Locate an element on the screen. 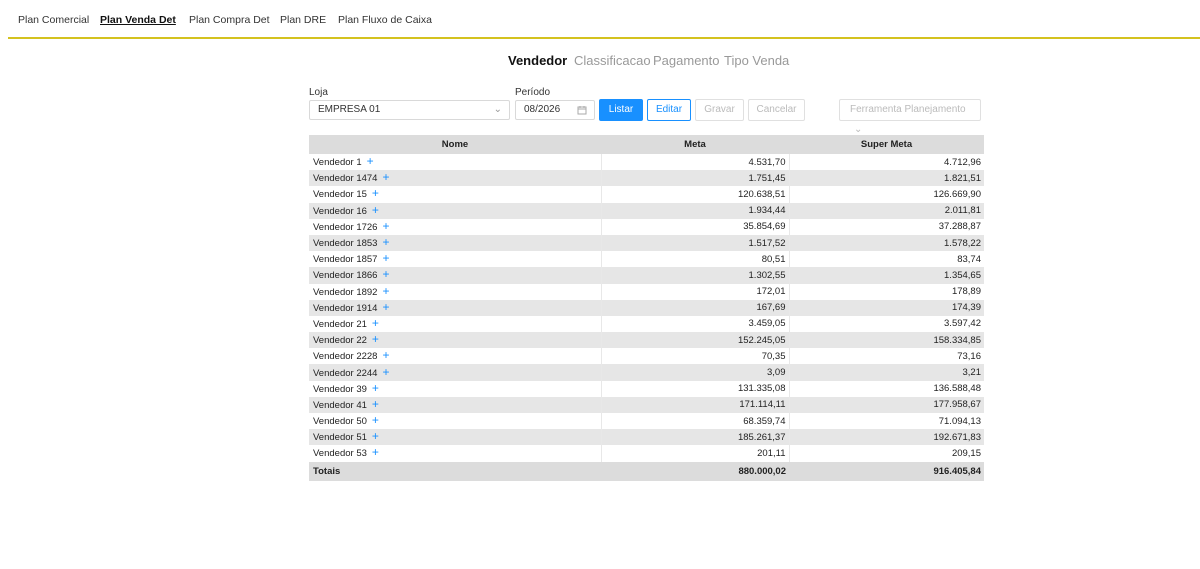 This screenshot has width=1200, height=569. table-row: Vendedor 51 +185.261,37 192.671,83 is located at coordinates (646, 437).